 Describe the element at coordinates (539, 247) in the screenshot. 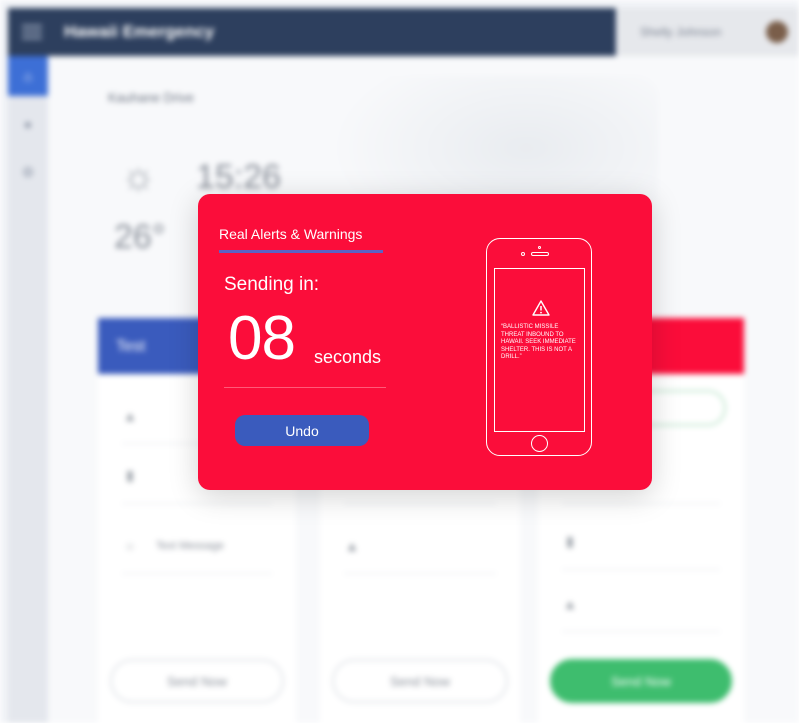

I see `camera-icon` at that location.